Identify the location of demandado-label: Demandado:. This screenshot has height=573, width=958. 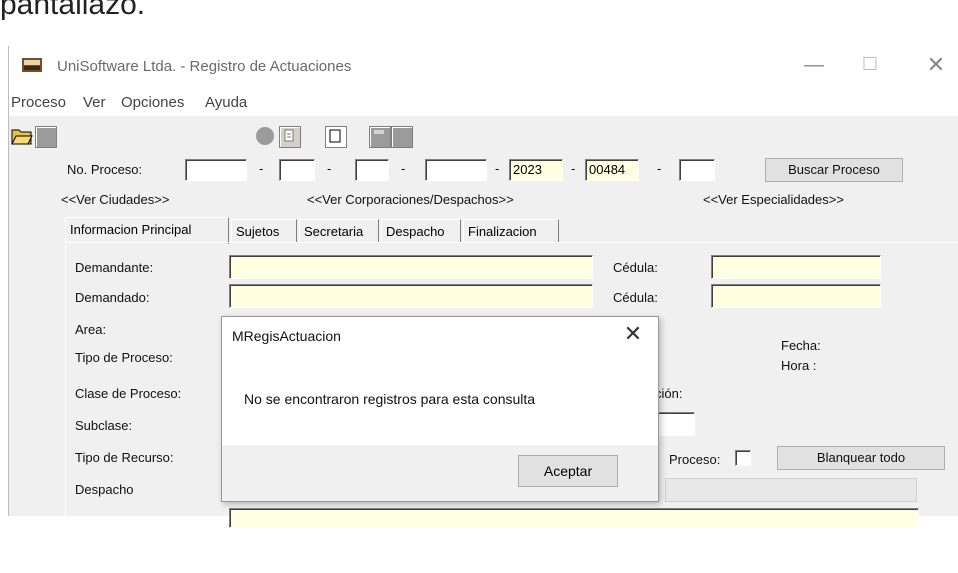
(112, 297).